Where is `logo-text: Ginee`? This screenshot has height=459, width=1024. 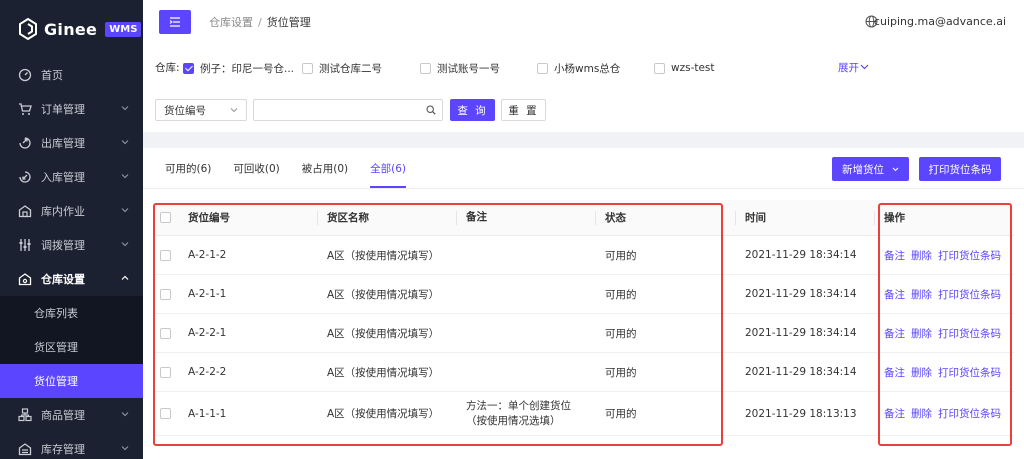 logo-text: Ginee is located at coordinates (71, 29).